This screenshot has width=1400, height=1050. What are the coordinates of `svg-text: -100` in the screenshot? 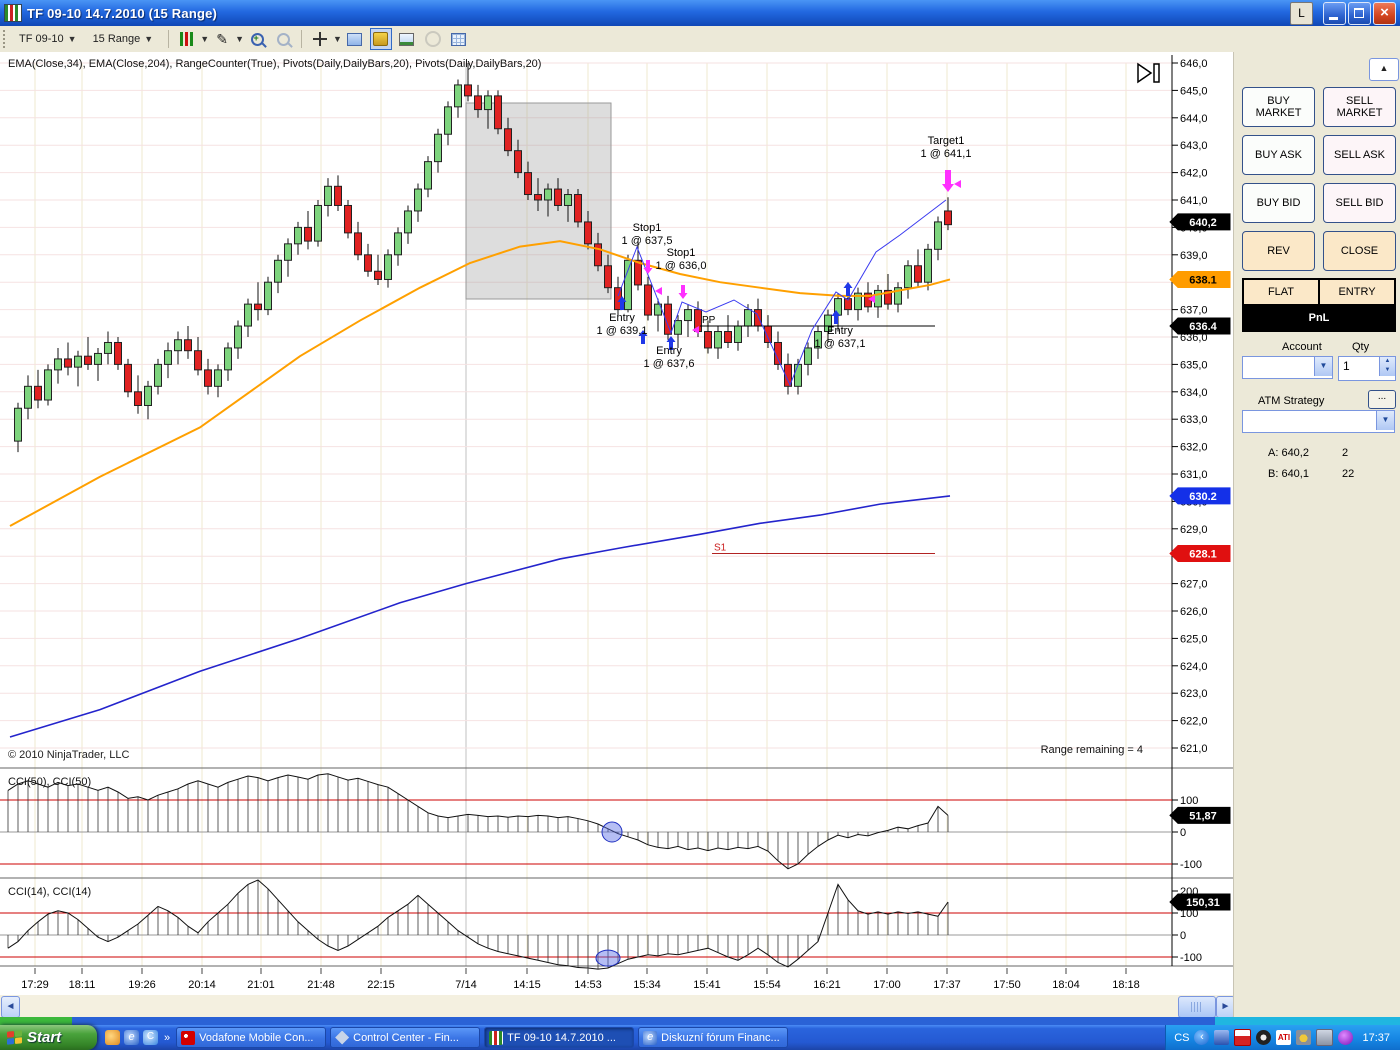 It's located at (1191, 865).